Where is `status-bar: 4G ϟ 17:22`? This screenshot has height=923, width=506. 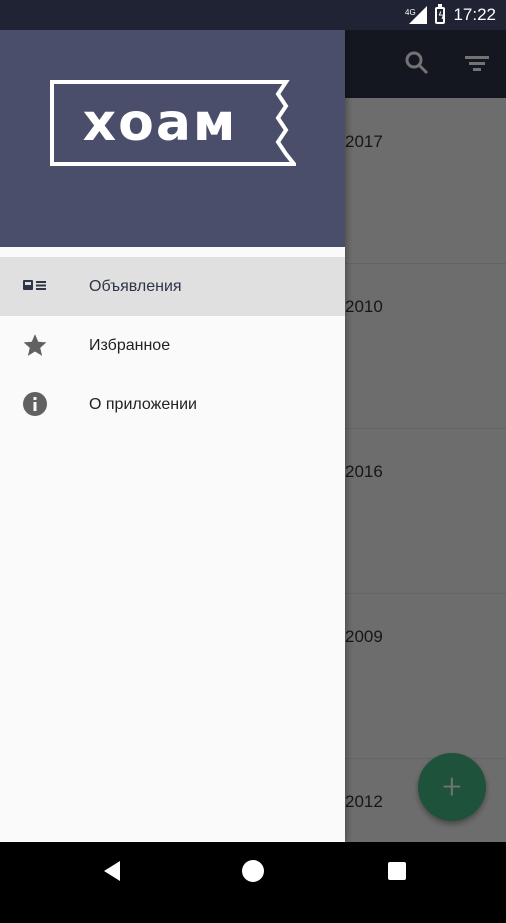
status-bar: 4G ϟ 17:22 is located at coordinates (253, 15).